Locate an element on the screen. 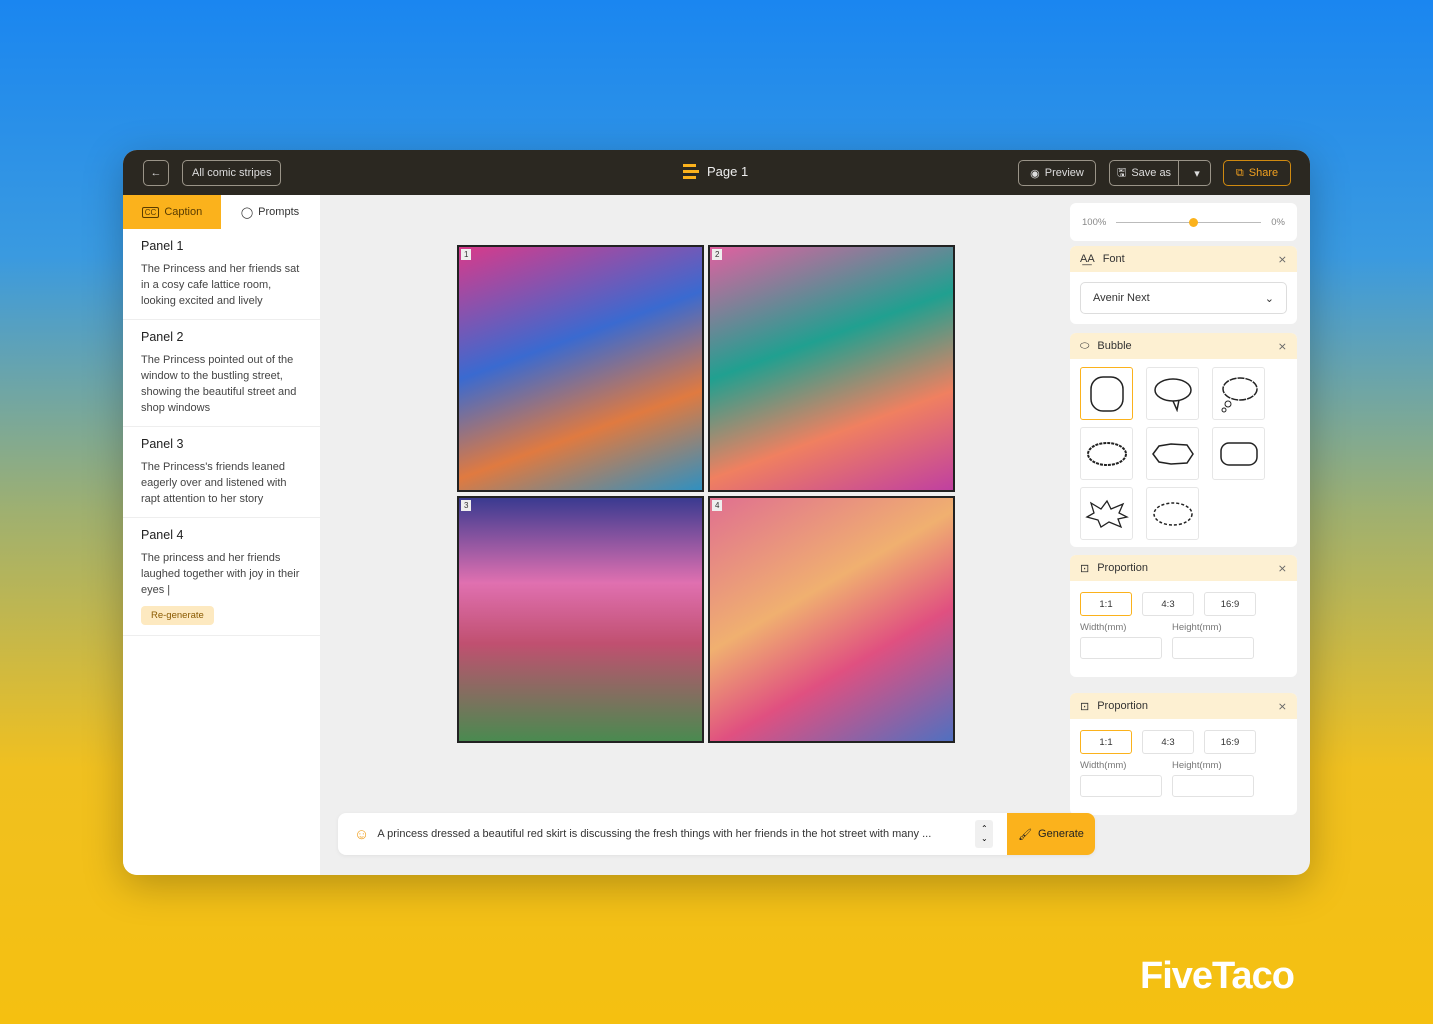 This screenshot has height=1024, width=1433. font-section: A͟A Font ⨯ Avenir Next ⌄ is located at coordinates (1183, 285).